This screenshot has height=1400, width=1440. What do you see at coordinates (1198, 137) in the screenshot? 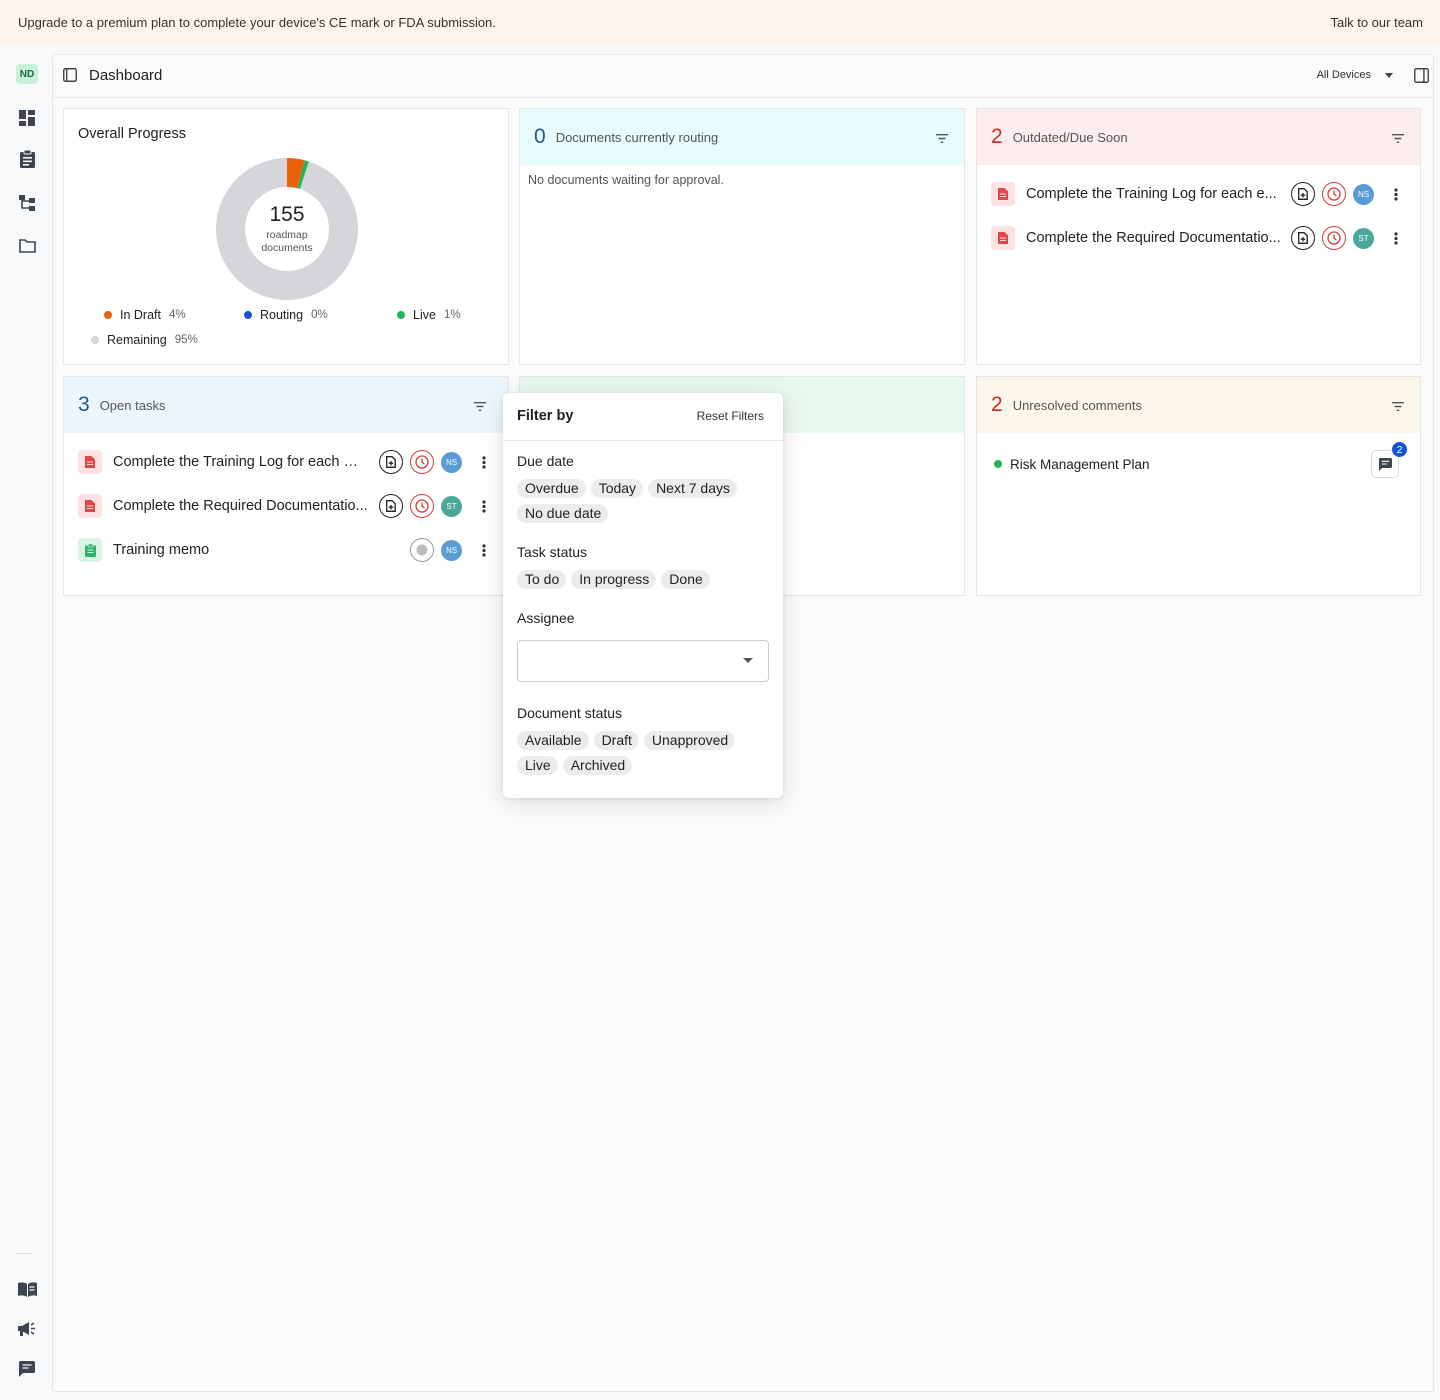
I see `outdated-card-header: 2 Outdated/Due Soon` at bounding box center [1198, 137].